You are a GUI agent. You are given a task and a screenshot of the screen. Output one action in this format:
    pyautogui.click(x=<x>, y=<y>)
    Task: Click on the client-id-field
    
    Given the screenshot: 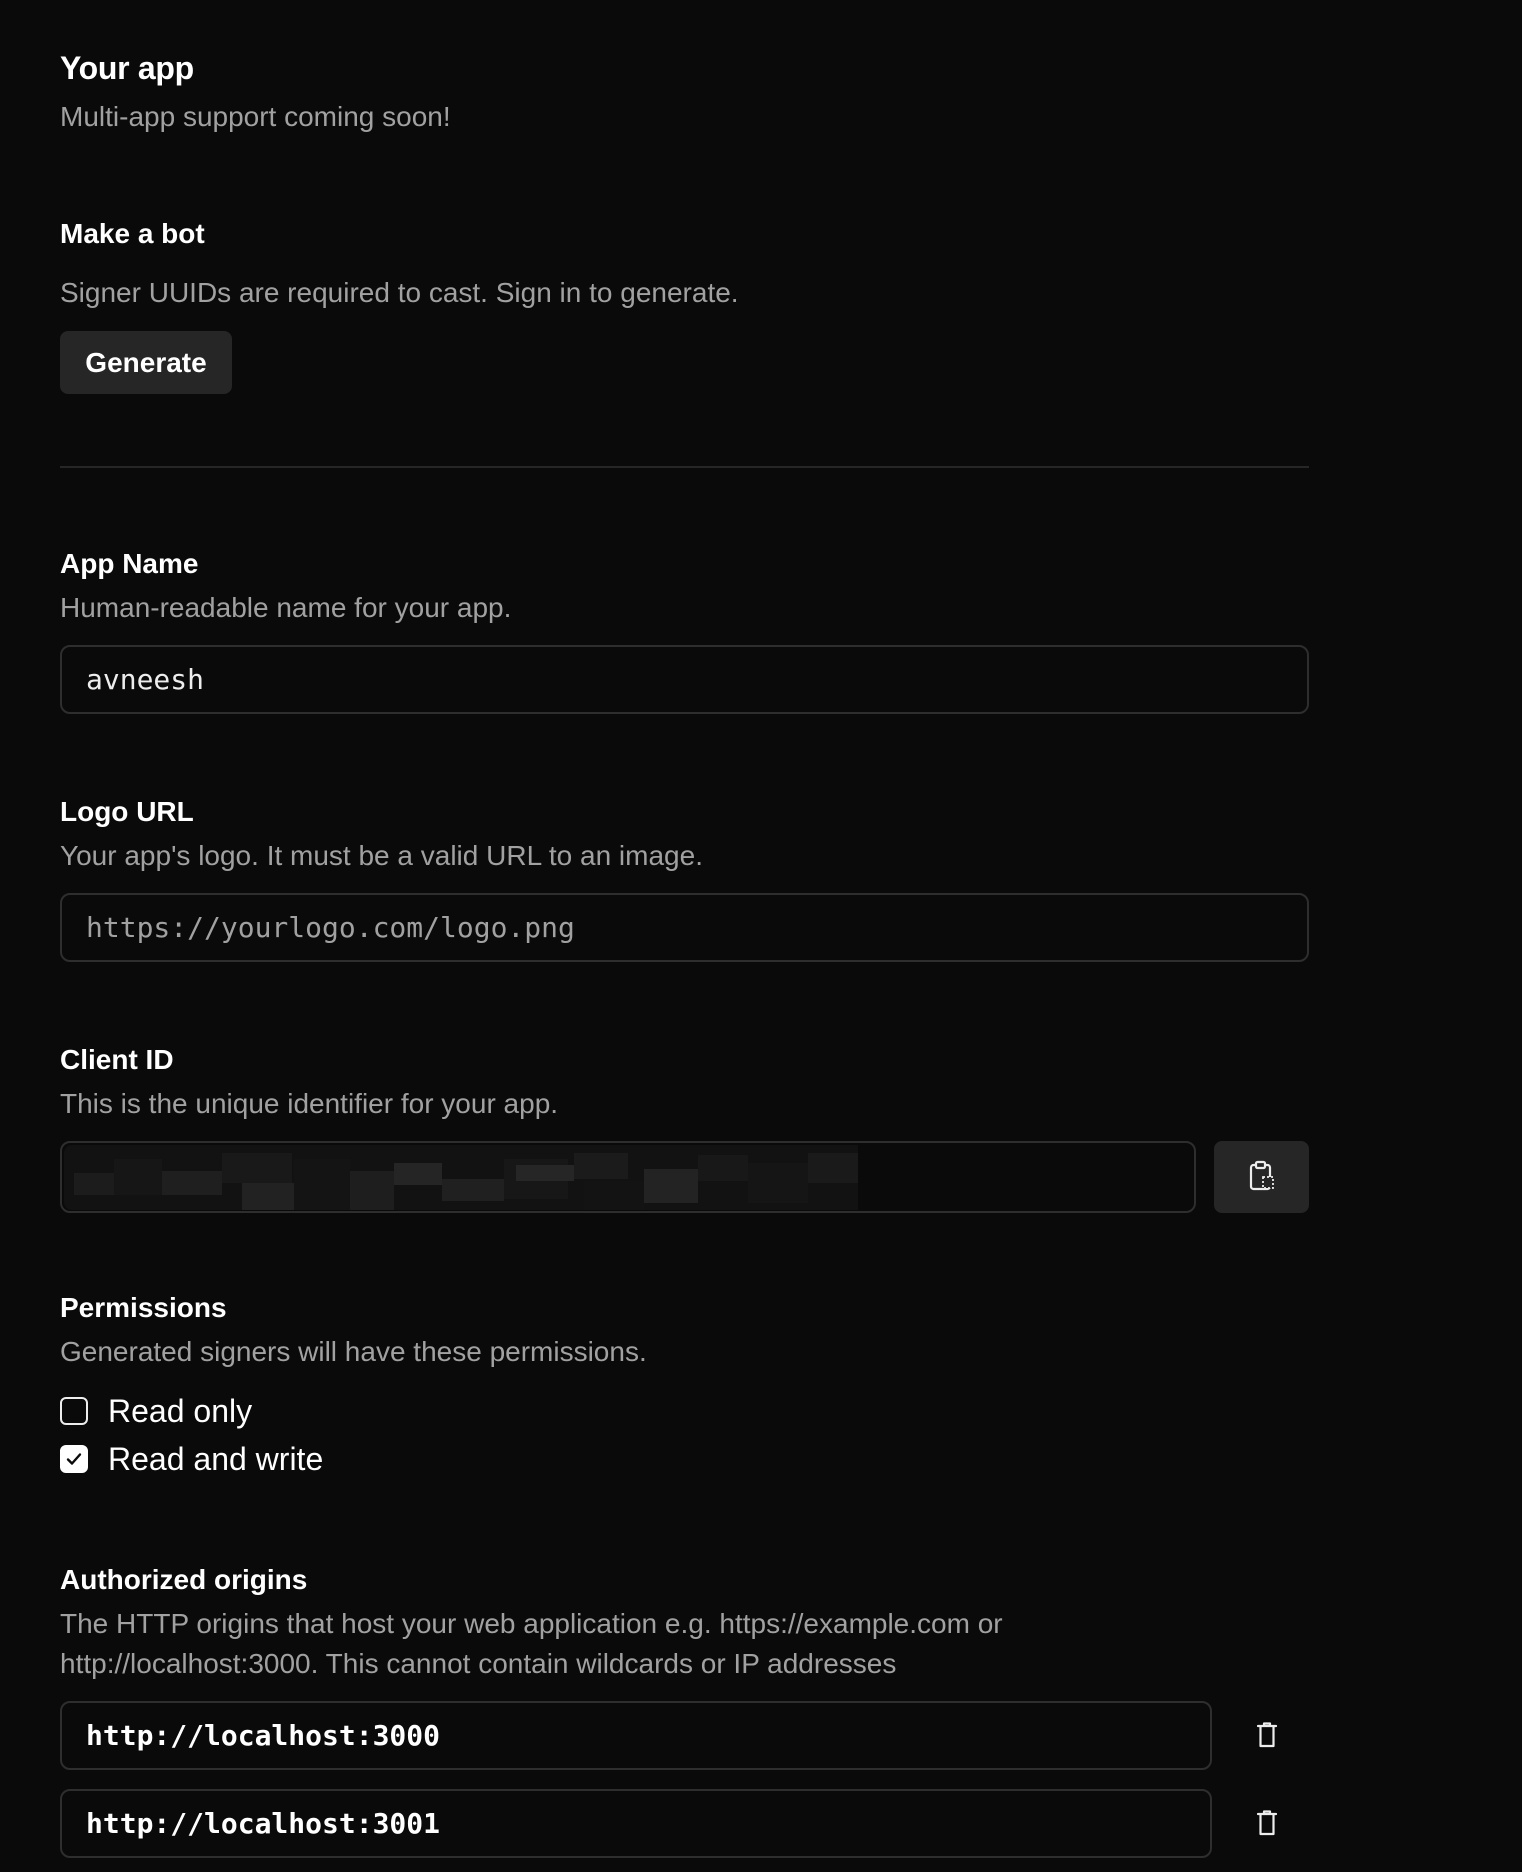 What is the action you would take?
    pyautogui.click(x=628, y=1177)
    